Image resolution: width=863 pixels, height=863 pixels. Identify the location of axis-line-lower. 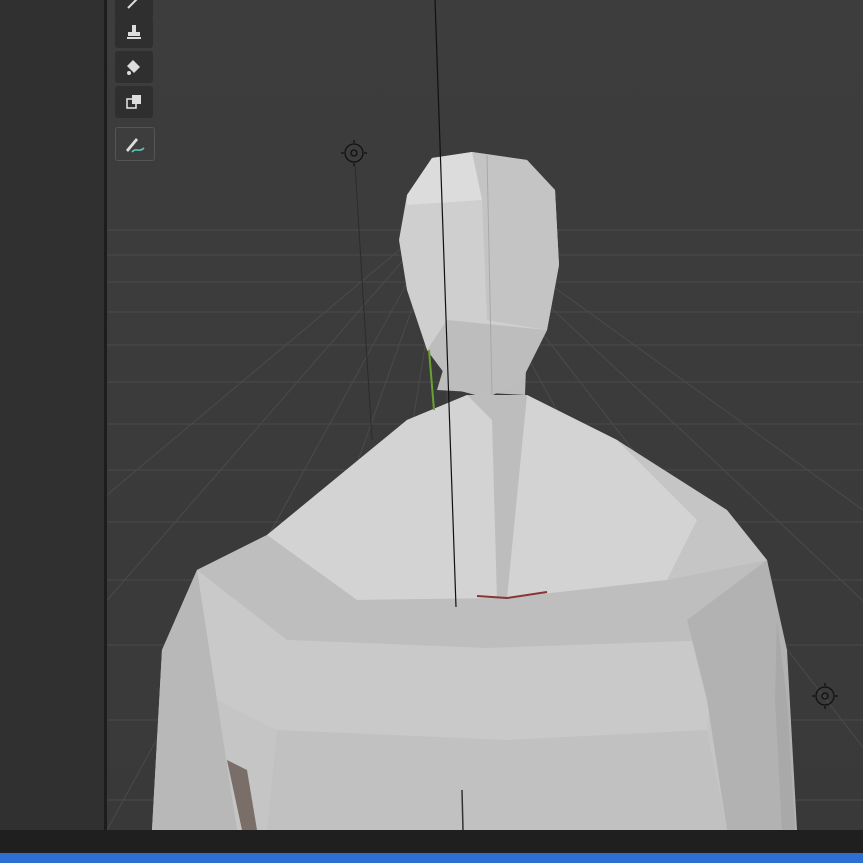
(462, 809).